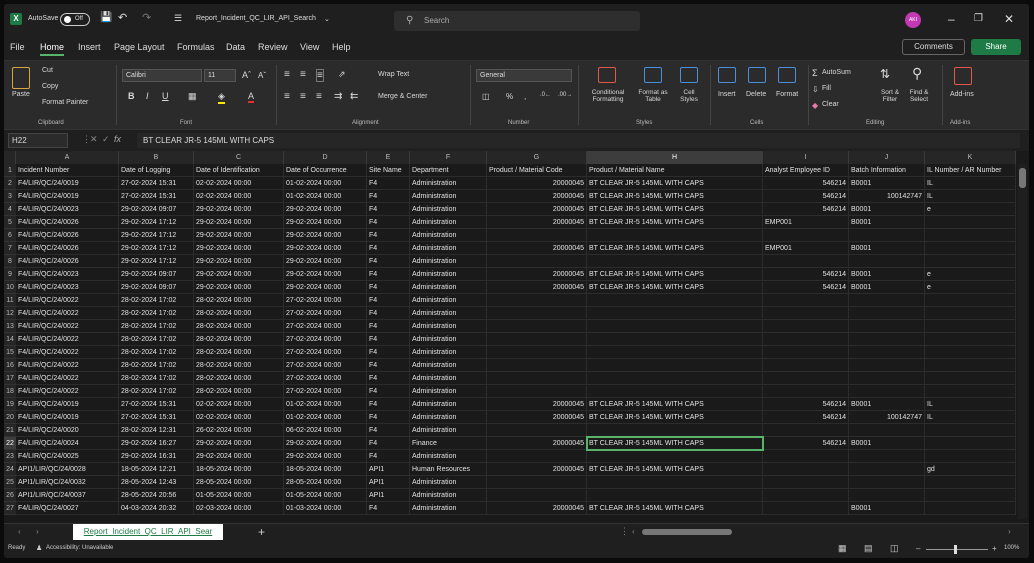  What do you see at coordinates (10, 300) in the screenshot?
I see `row-header: 11` at bounding box center [10, 300].